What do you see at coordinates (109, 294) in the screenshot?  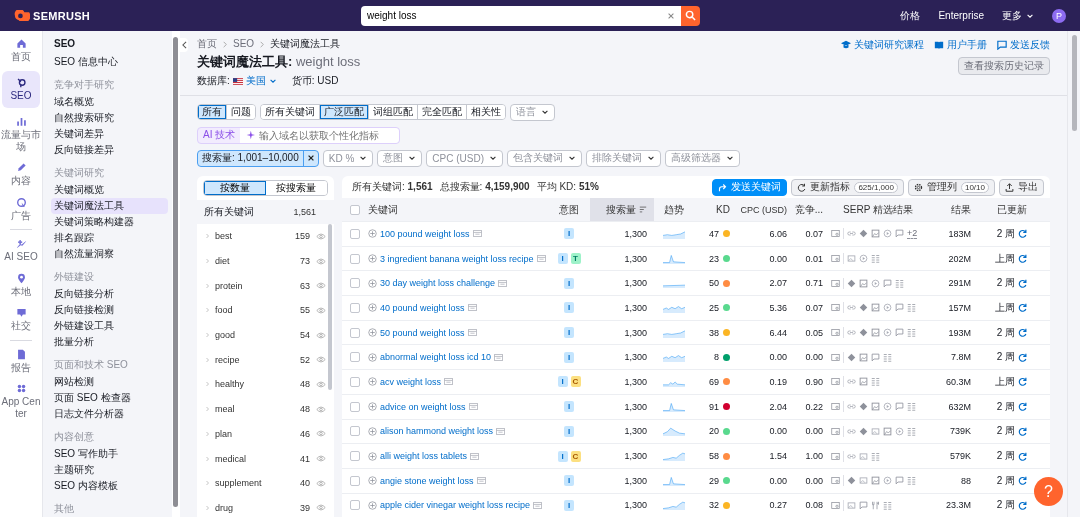 I see `sidebar-item: 反向链接分析` at bounding box center [109, 294].